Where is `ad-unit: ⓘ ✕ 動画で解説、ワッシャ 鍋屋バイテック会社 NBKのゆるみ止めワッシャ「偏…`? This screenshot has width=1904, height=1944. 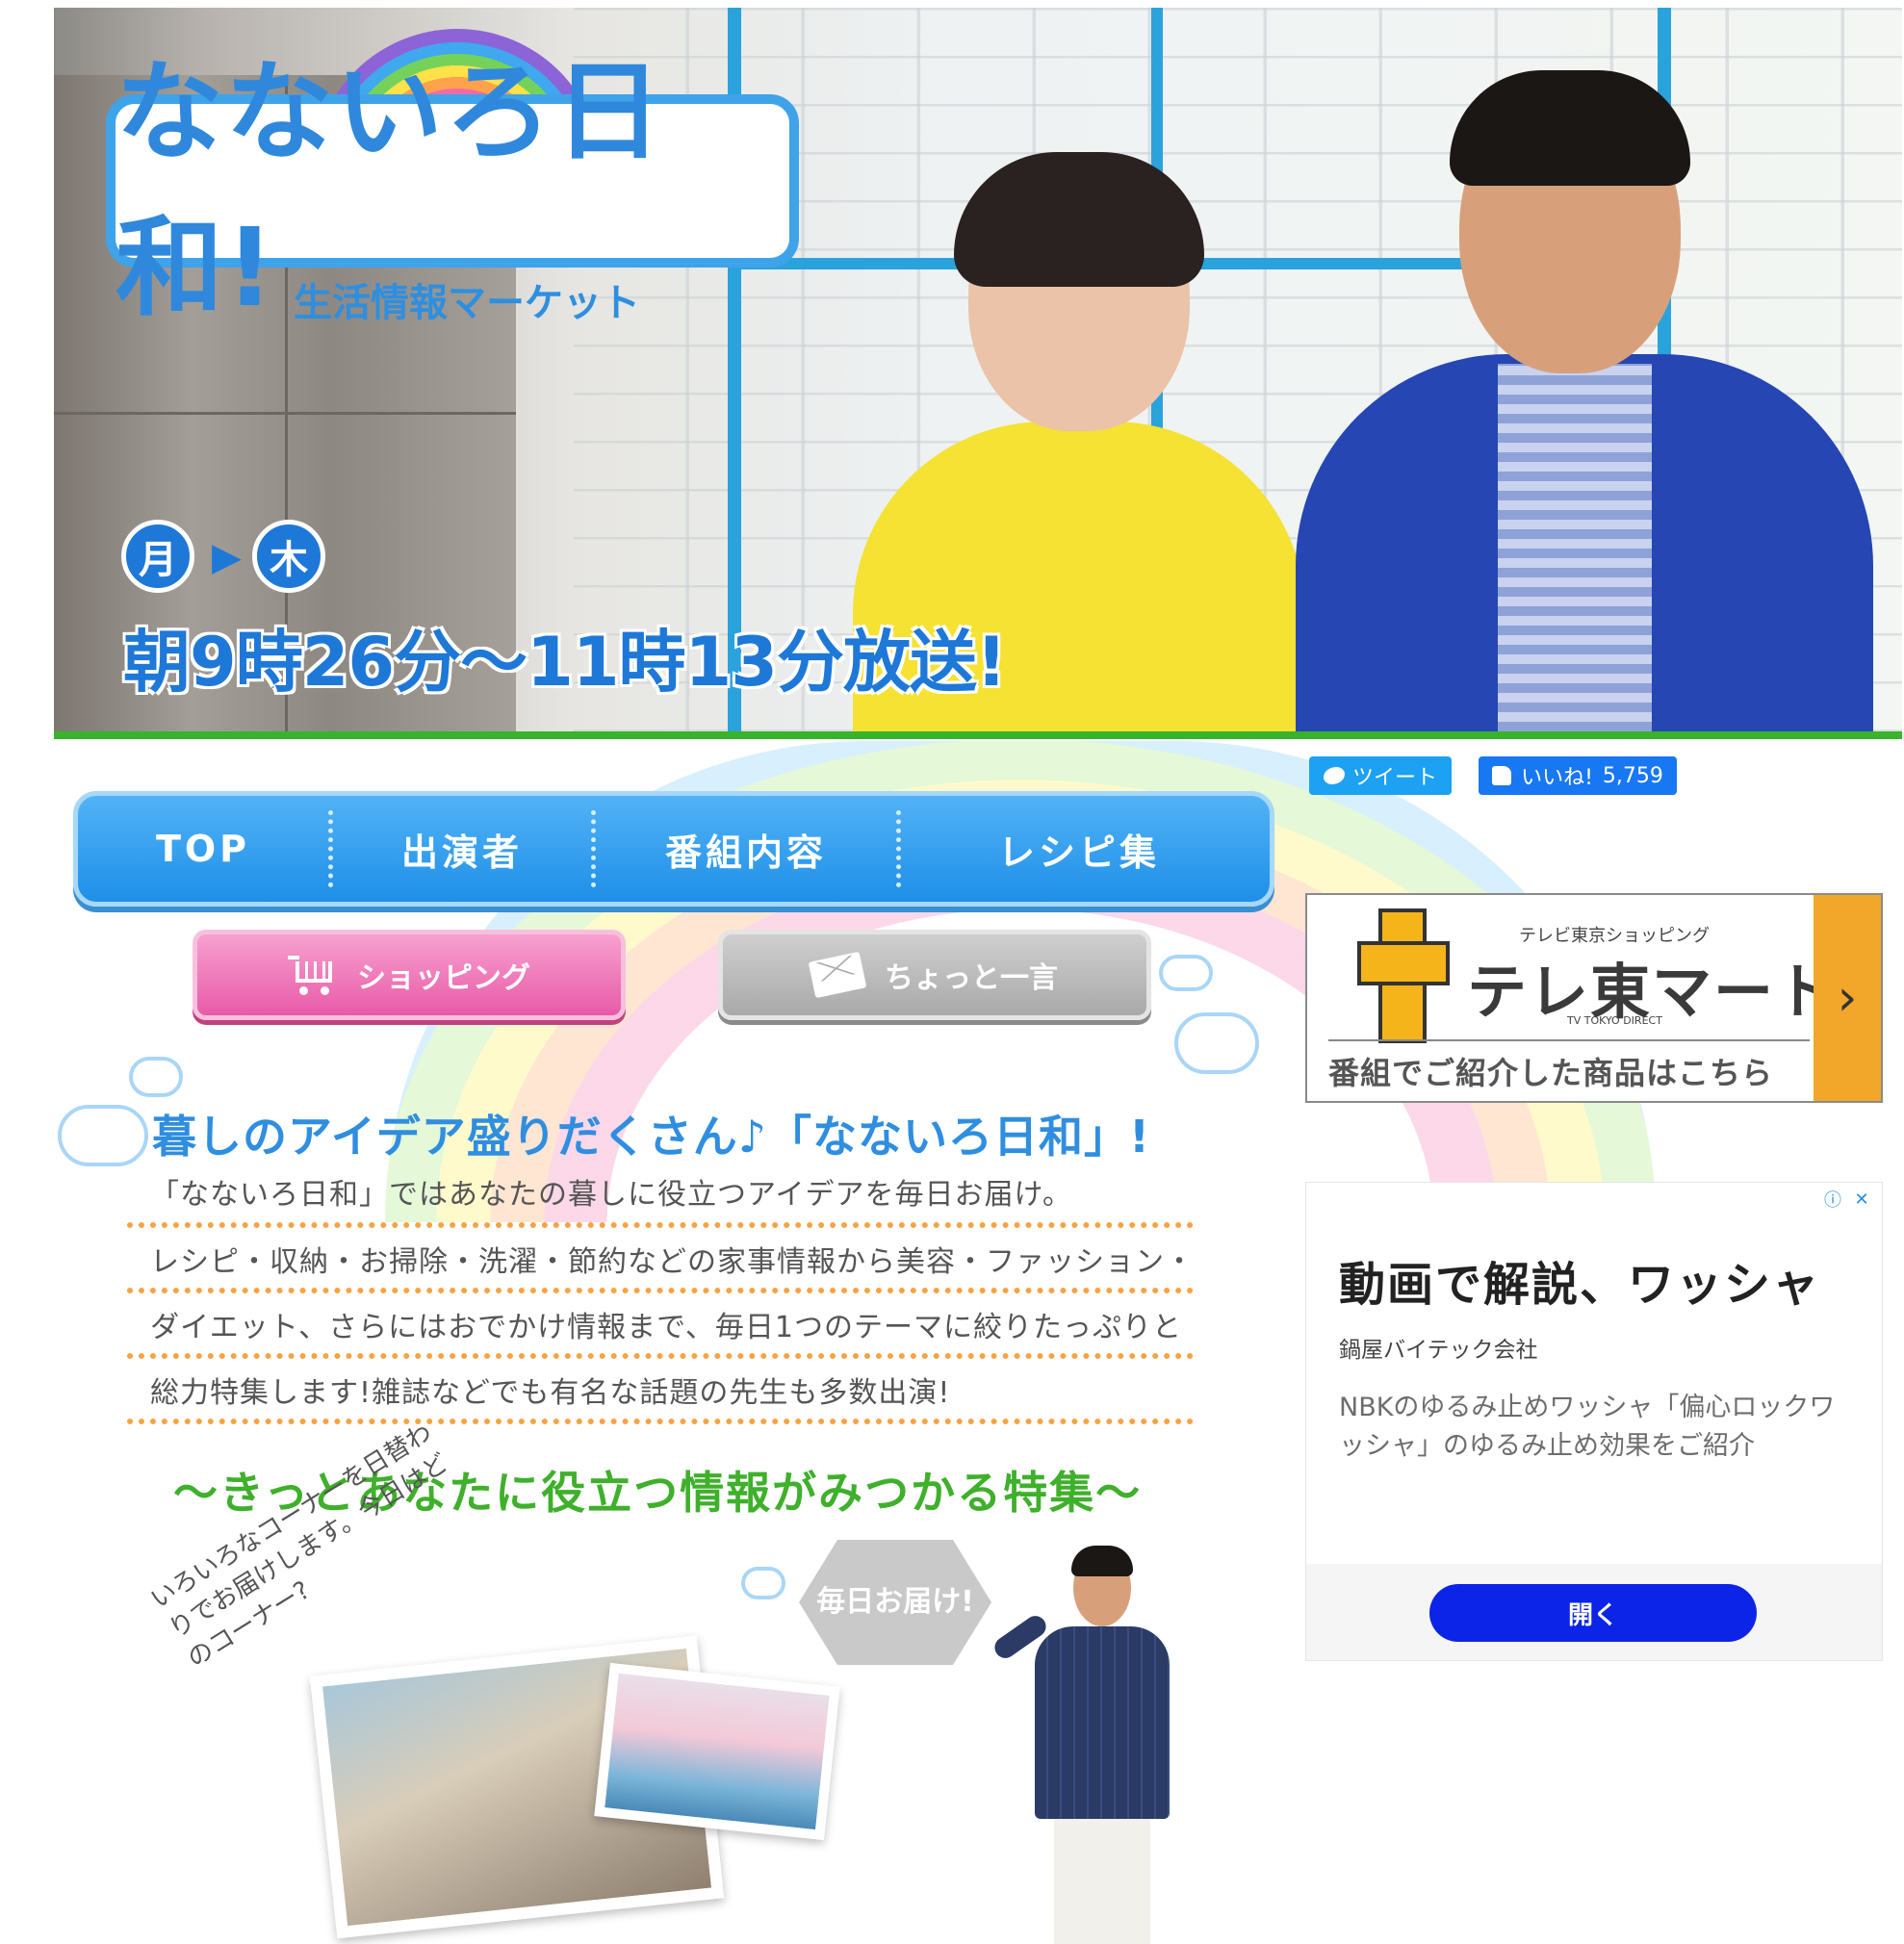
ad-unit: ⓘ ✕ 動画で解説、ワッシャ 鍋屋バイテック会社 NBKのゆるみ止めワッシャ「偏… is located at coordinates (1594, 1421).